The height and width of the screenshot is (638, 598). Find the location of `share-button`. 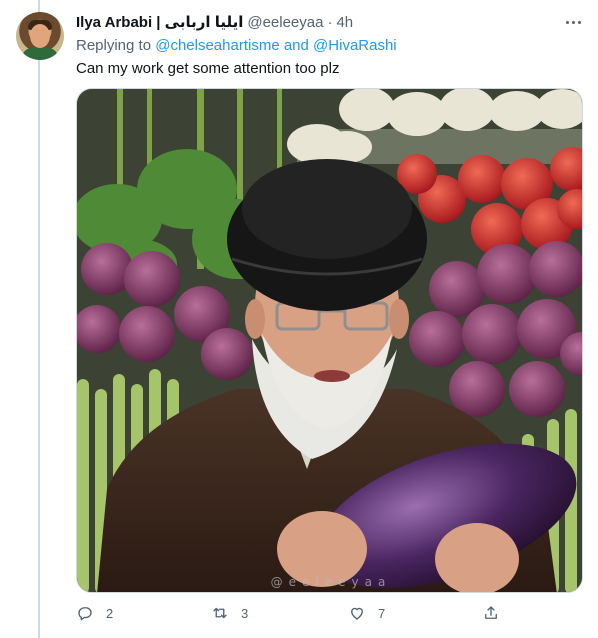

share-button is located at coordinates (491, 613).